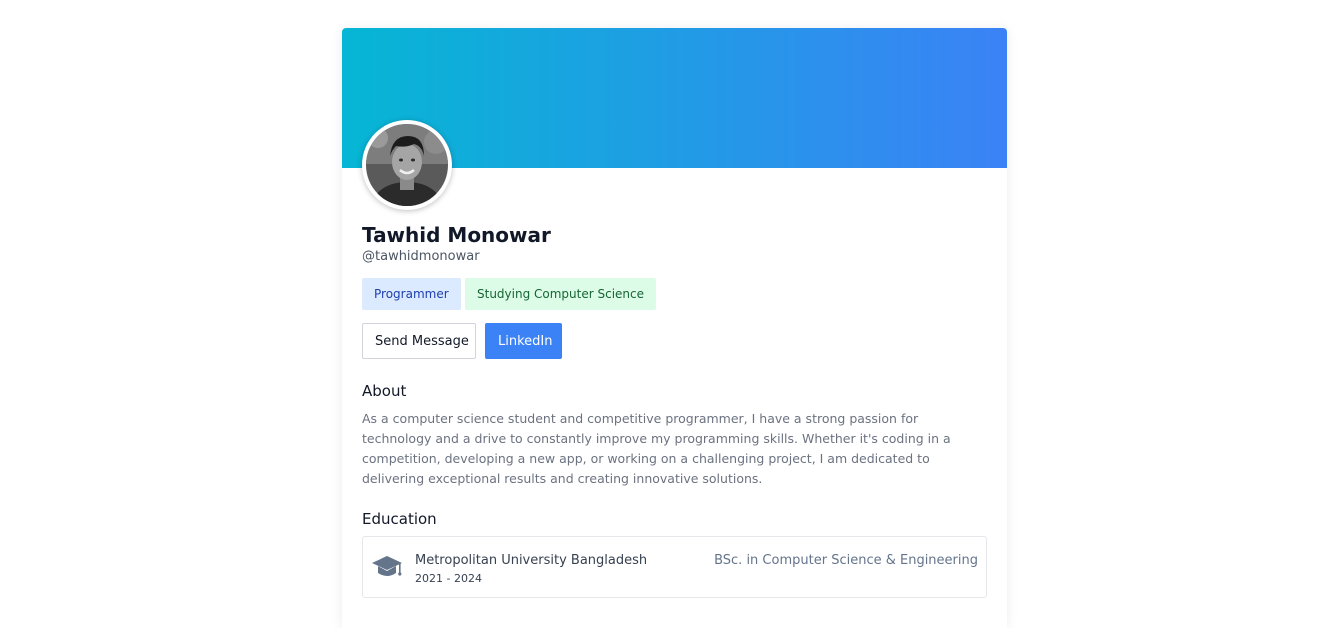 Image resolution: width=1341 pixels, height=628 pixels. Describe the element at coordinates (531, 560) in the screenshot. I see `education-institution: Metropolitan University Bangladesh` at that location.